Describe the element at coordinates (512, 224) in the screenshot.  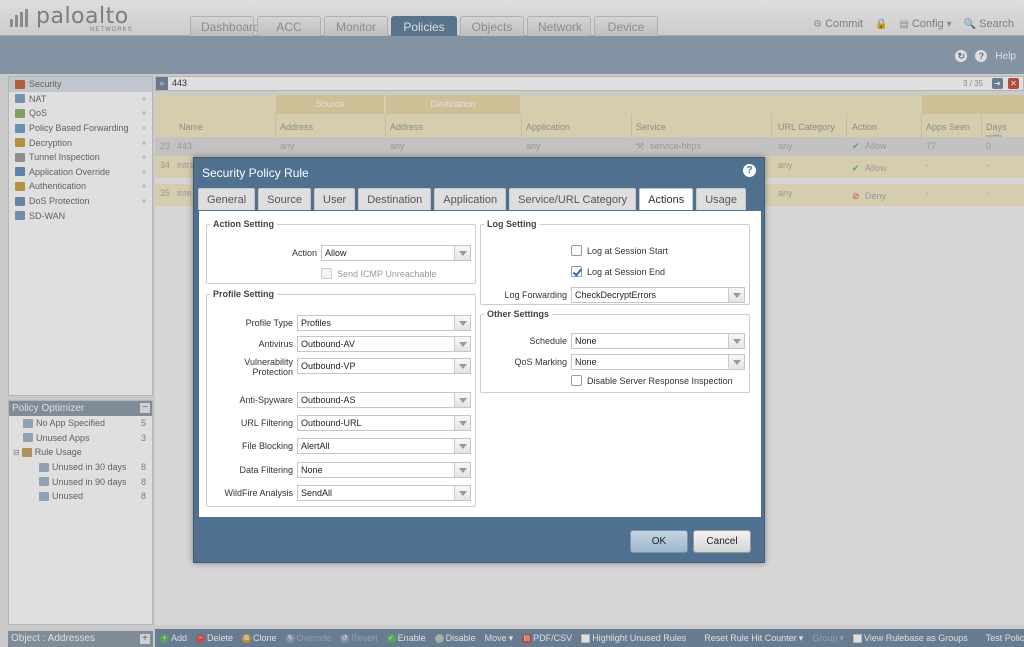
I see `log-setting-legend: Log Setting` at that location.